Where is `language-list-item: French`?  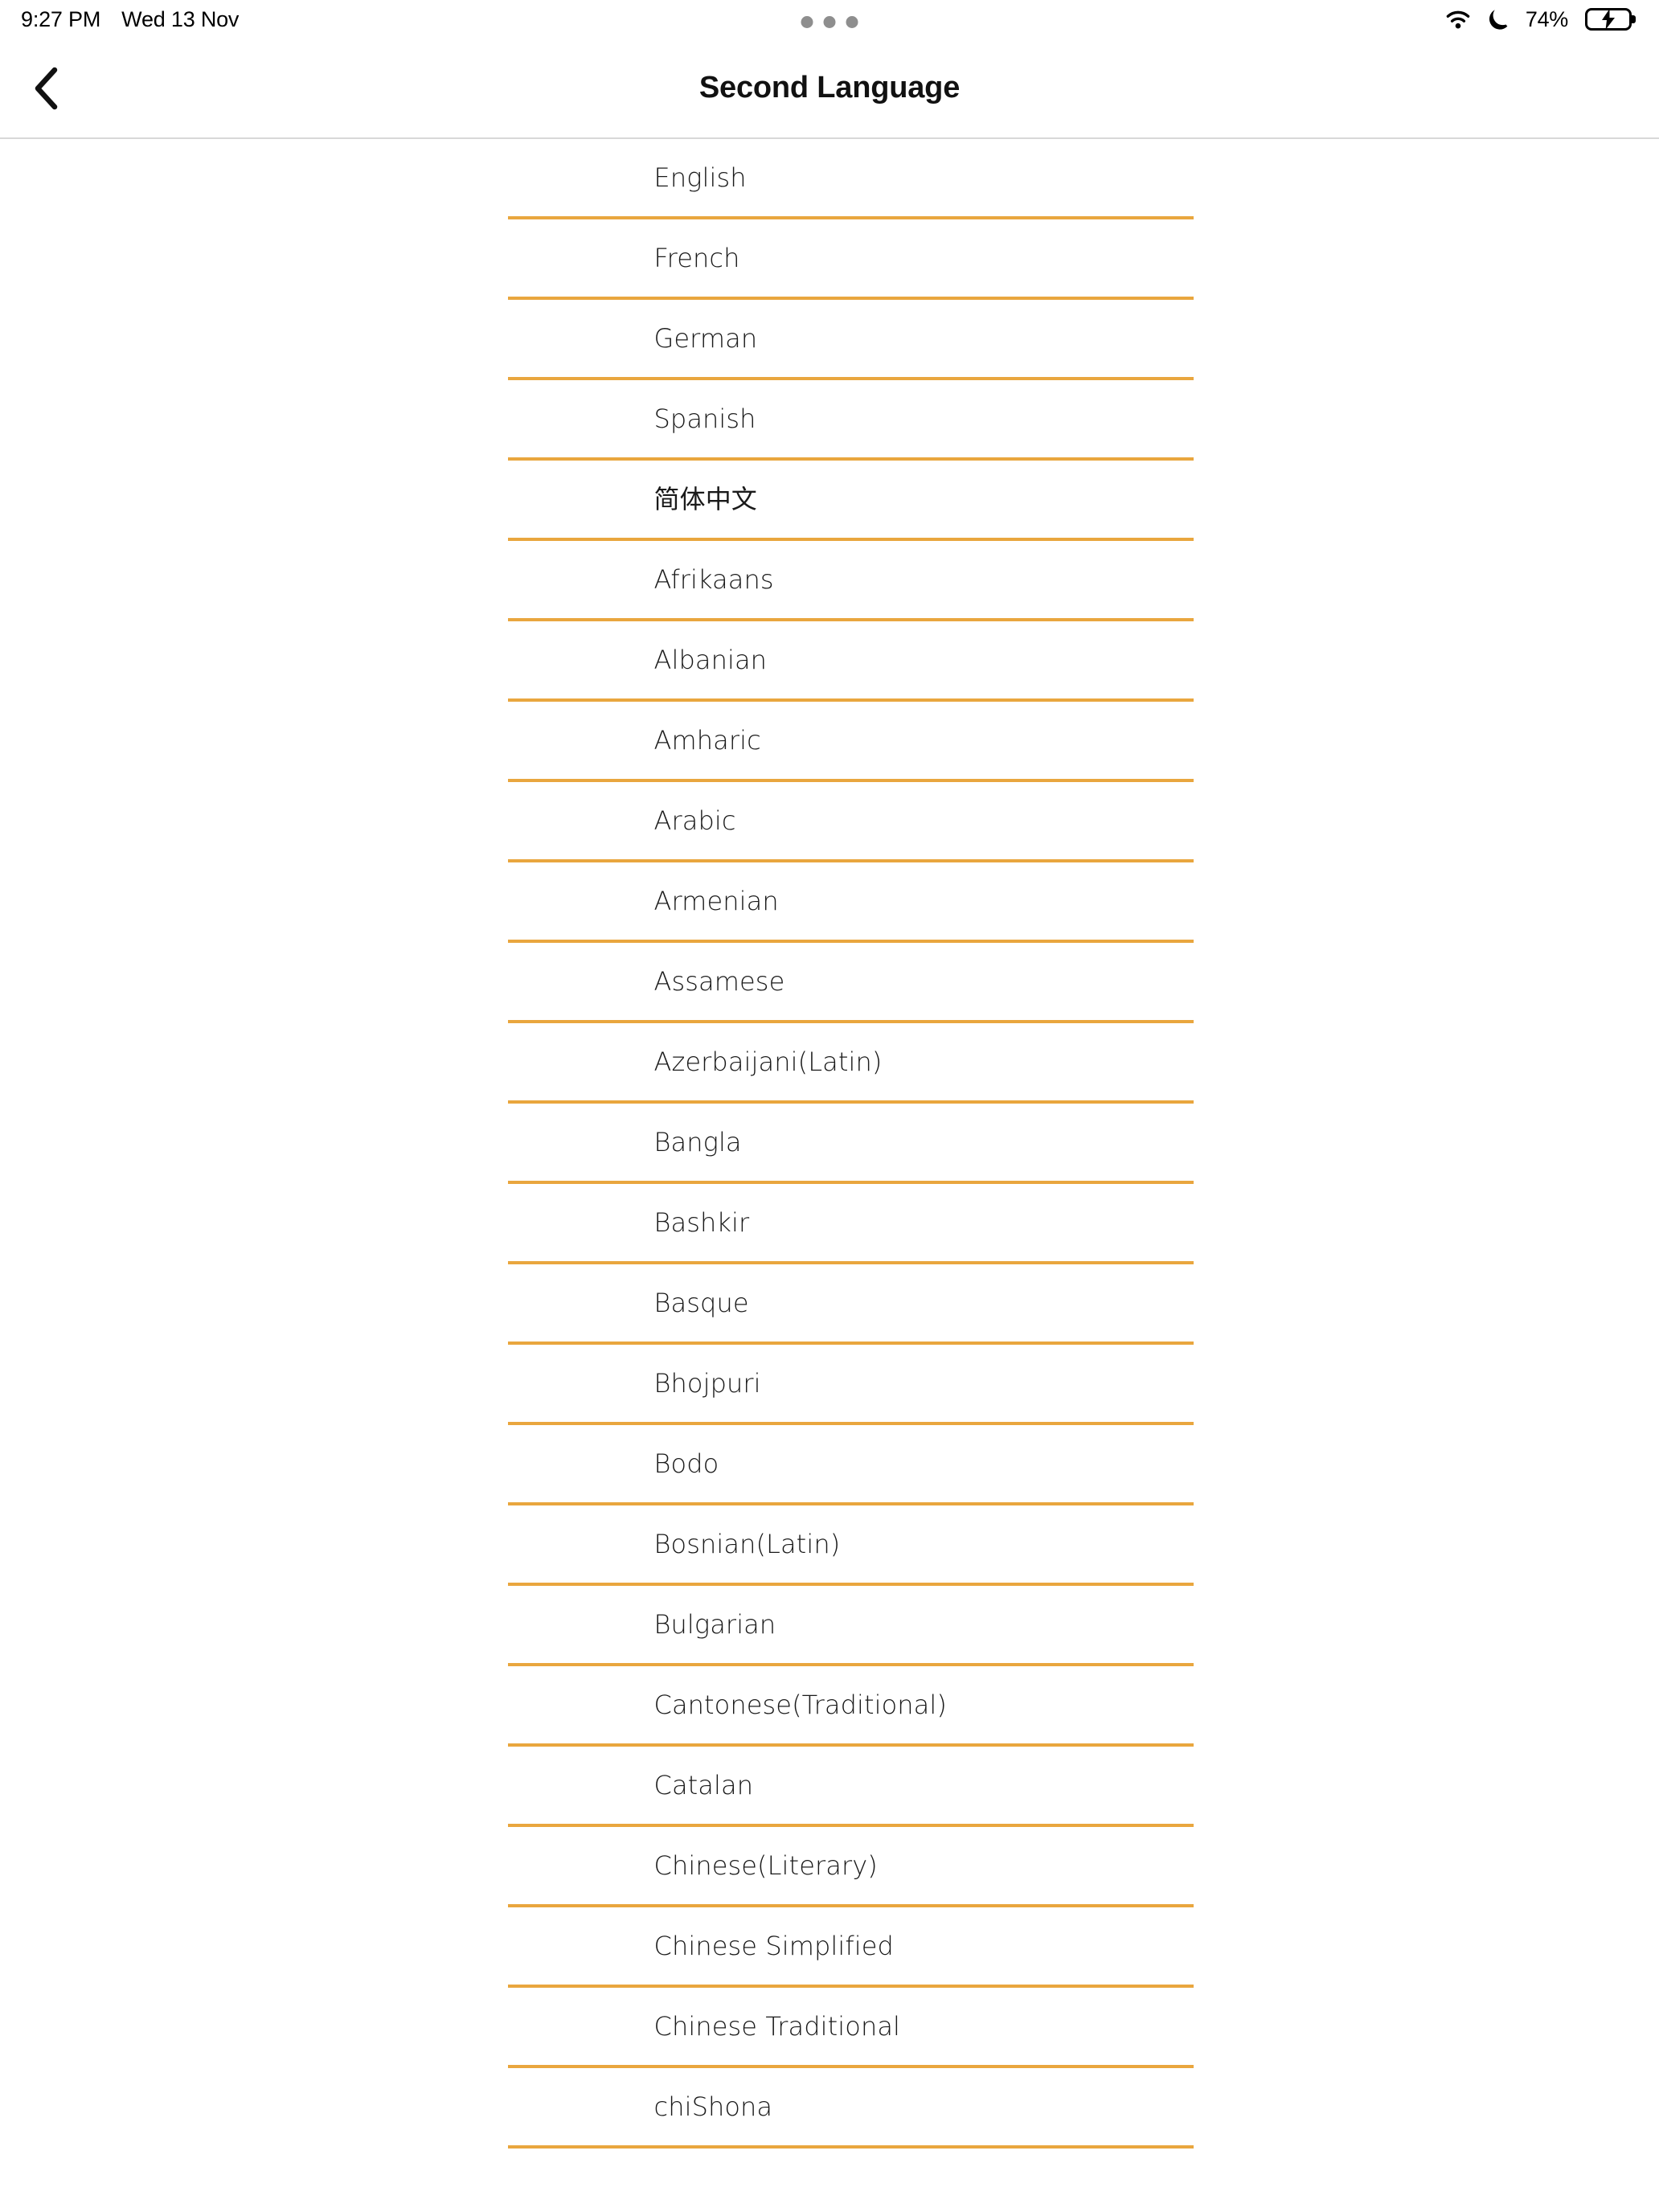 language-list-item: French is located at coordinates (850, 259).